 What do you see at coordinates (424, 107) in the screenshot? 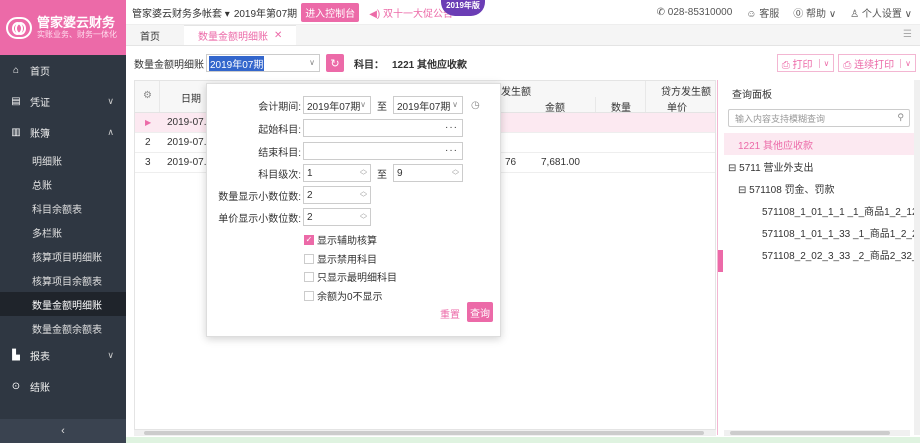
I see `period-to-value: 2019年07期` at bounding box center [424, 107].